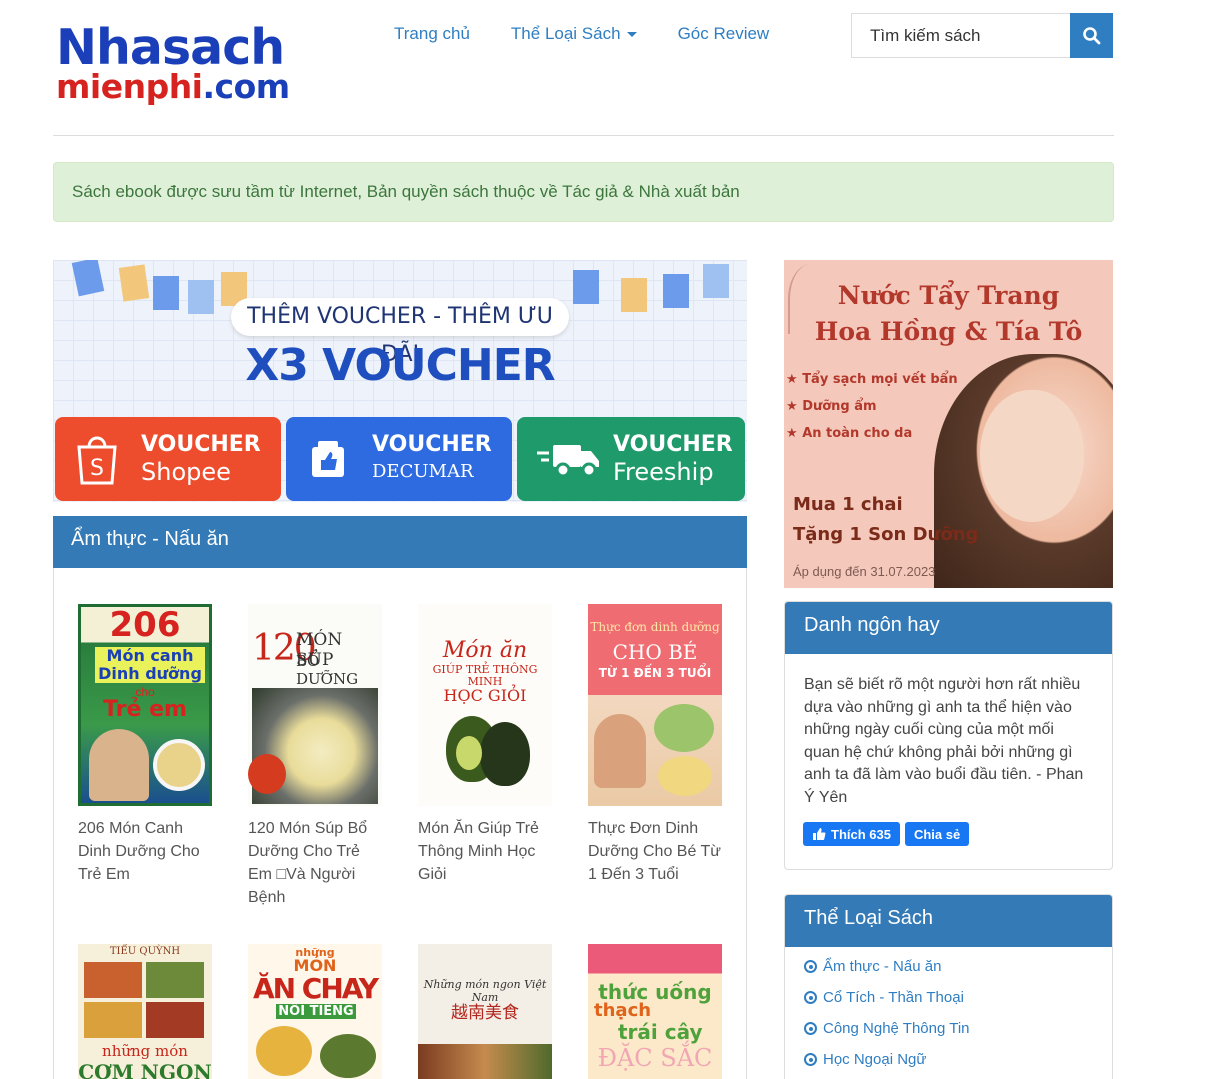 The image size is (1208, 1079). What do you see at coordinates (948, 295) in the screenshot?
I see `ad-heading-1: Nước Tẩy Trang` at bounding box center [948, 295].